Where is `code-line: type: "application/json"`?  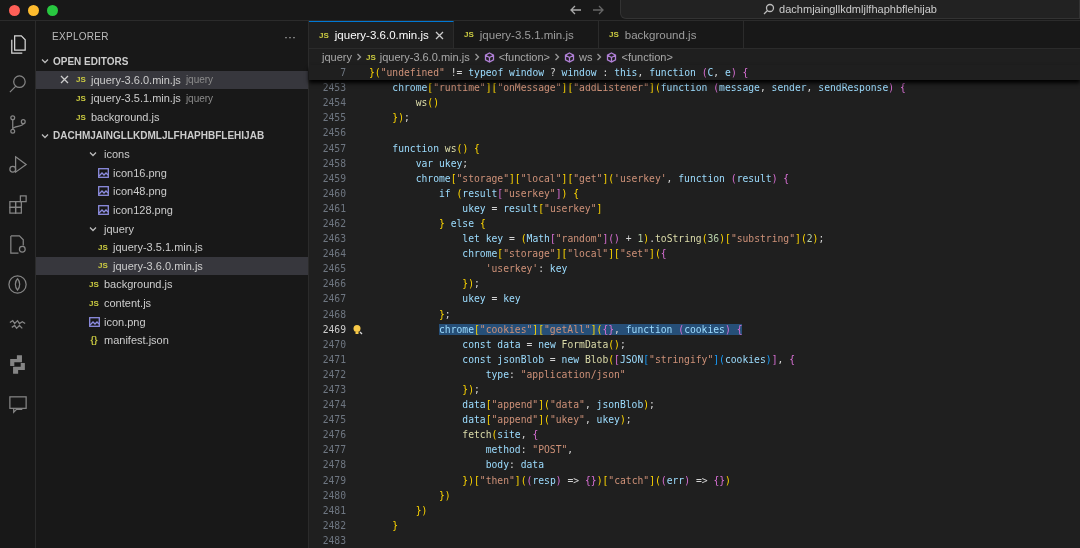
code-line: type: "application/json" is located at coordinates (555, 374).